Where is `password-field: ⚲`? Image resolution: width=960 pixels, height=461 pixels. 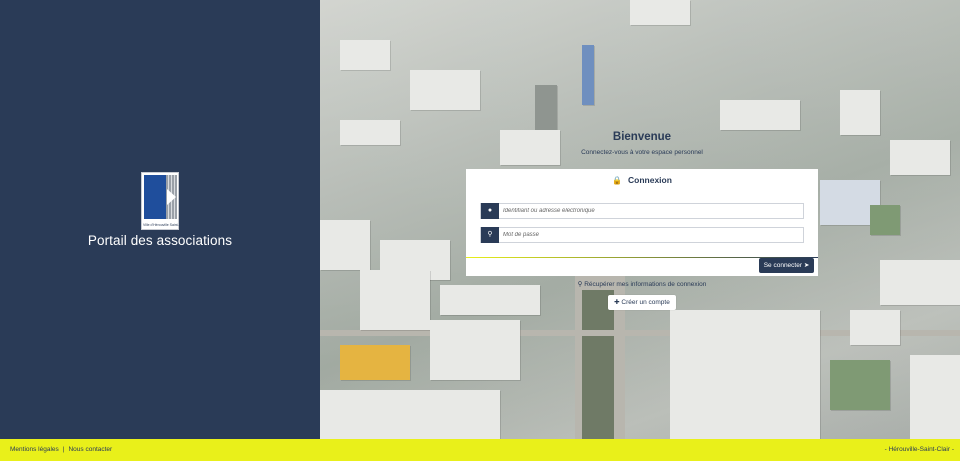 password-field: ⚲ is located at coordinates (642, 235).